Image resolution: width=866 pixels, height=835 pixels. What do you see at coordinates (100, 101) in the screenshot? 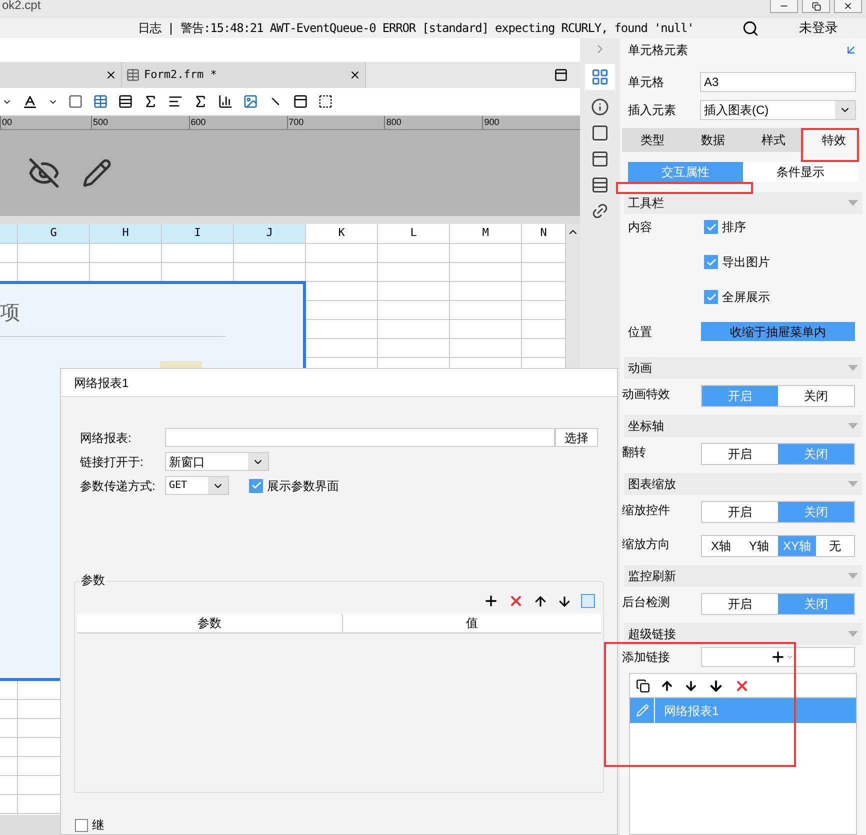
I see `table-icon` at bounding box center [100, 101].